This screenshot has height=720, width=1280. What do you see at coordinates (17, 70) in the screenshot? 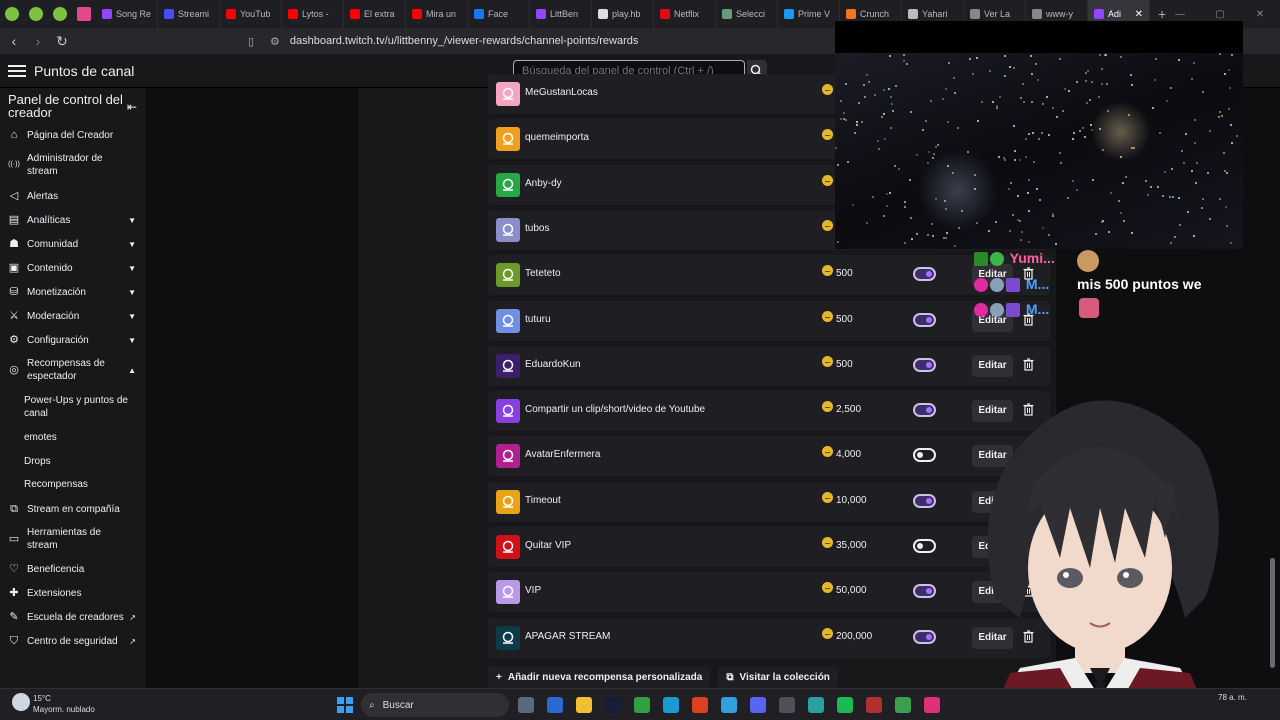
I see `hamburger-menu-icon` at bounding box center [17, 70].